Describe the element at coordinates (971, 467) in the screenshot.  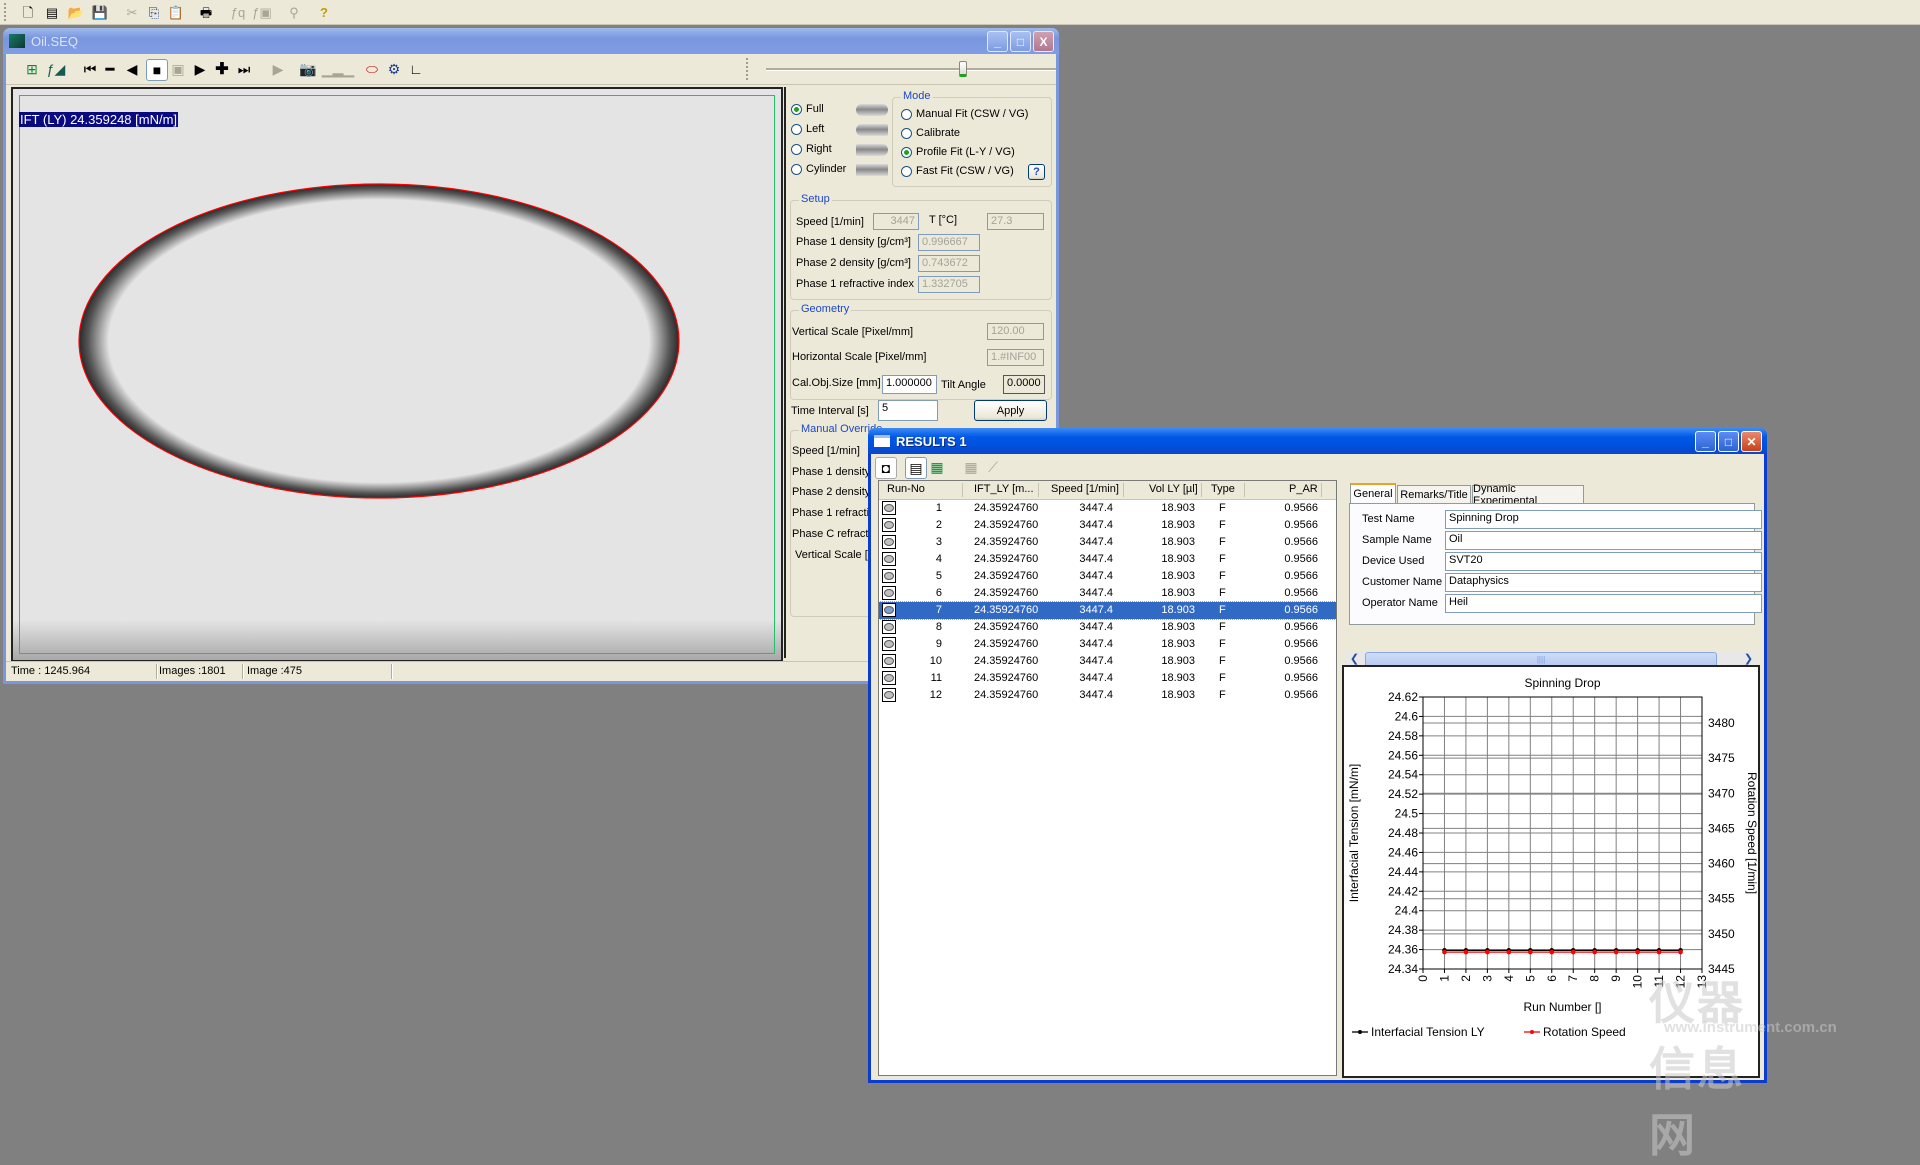
I see `copy-table-icon: ▦` at that location.